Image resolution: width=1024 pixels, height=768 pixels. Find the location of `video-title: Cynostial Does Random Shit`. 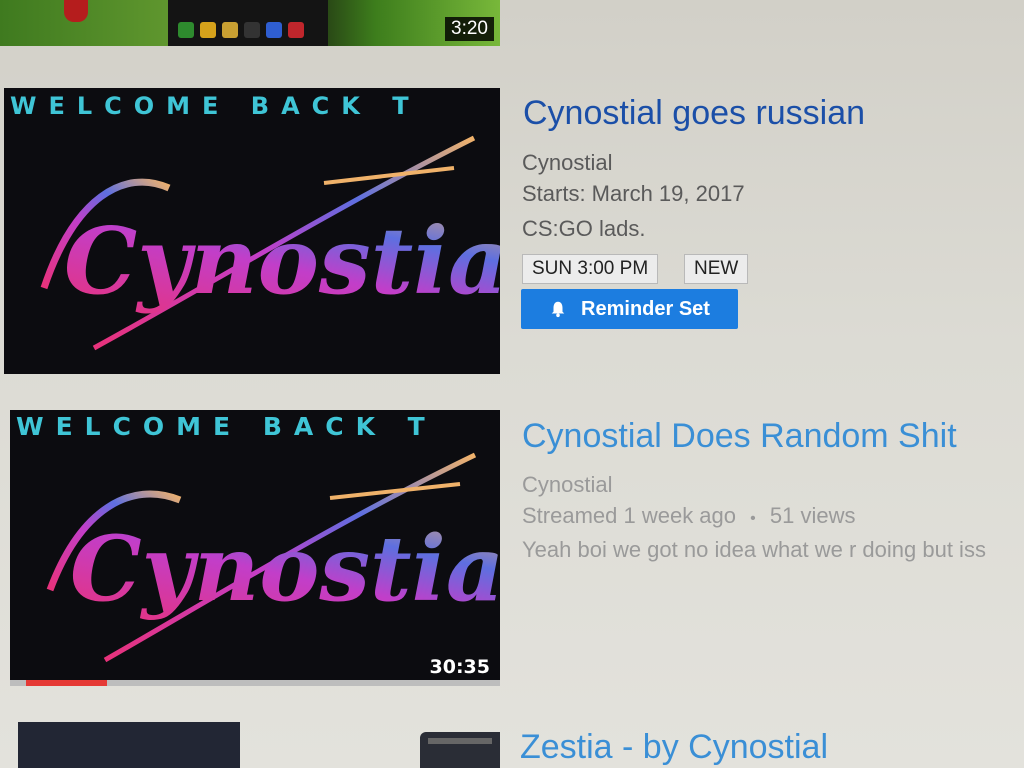

video-title: Cynostial Does Random Shit is located at coordinates (739, 436).